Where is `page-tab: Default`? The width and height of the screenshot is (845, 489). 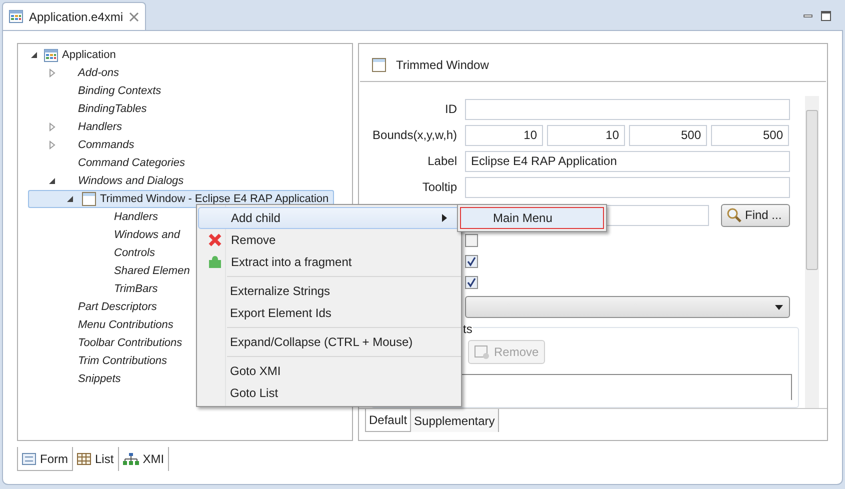
page-tab: Default is located at coordinates (388, 420).